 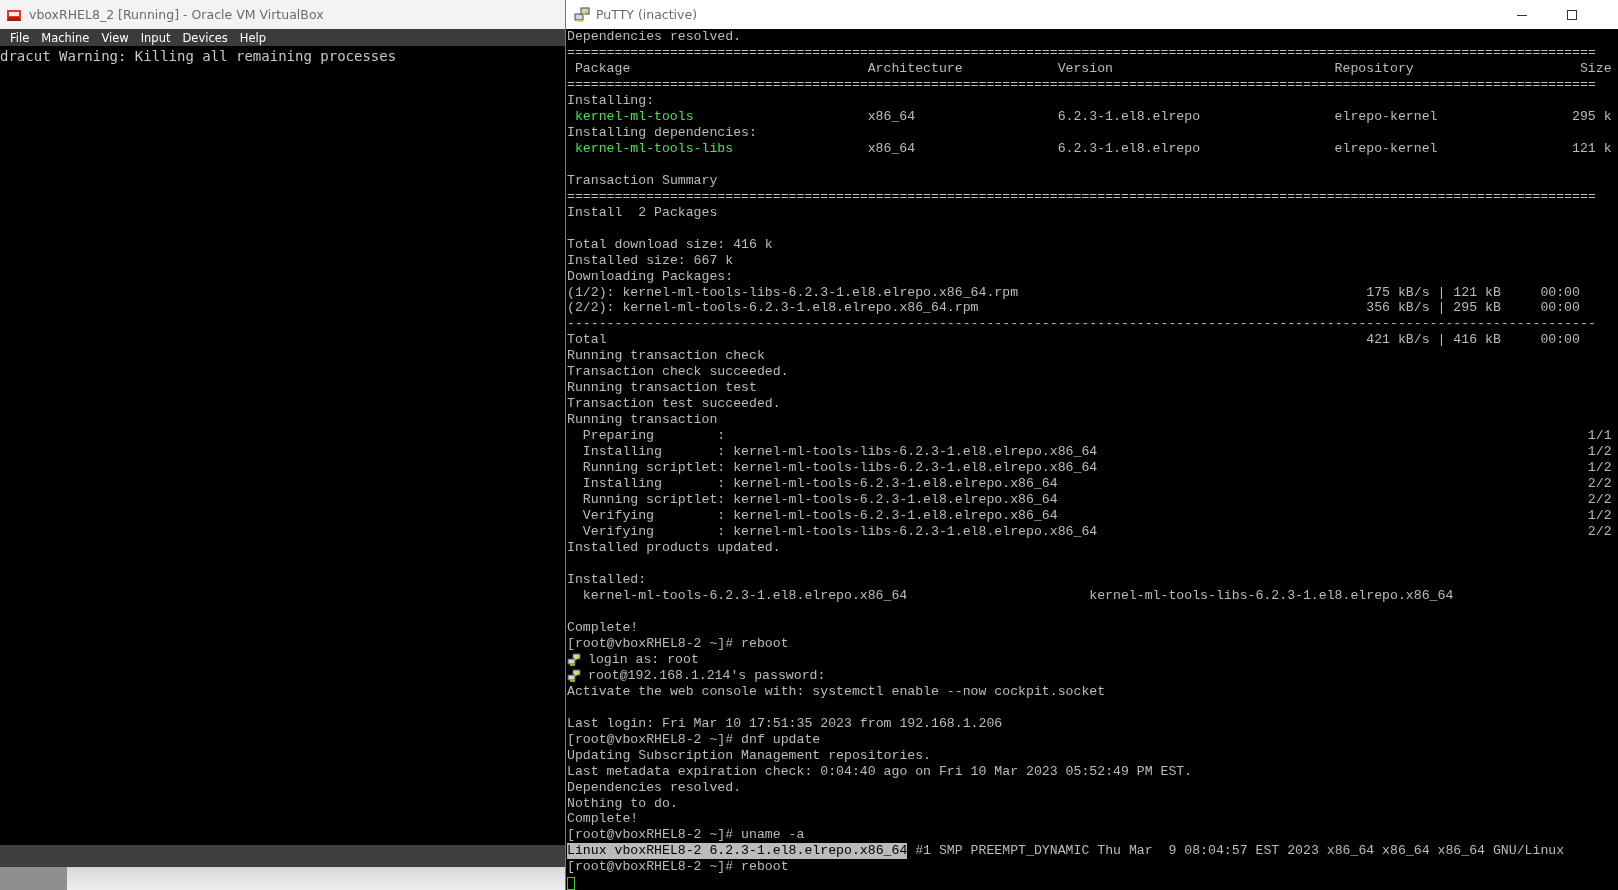 I want to click on transfer-stats: 175 kB/s | 121 kB, so click(x=1433, y=292).